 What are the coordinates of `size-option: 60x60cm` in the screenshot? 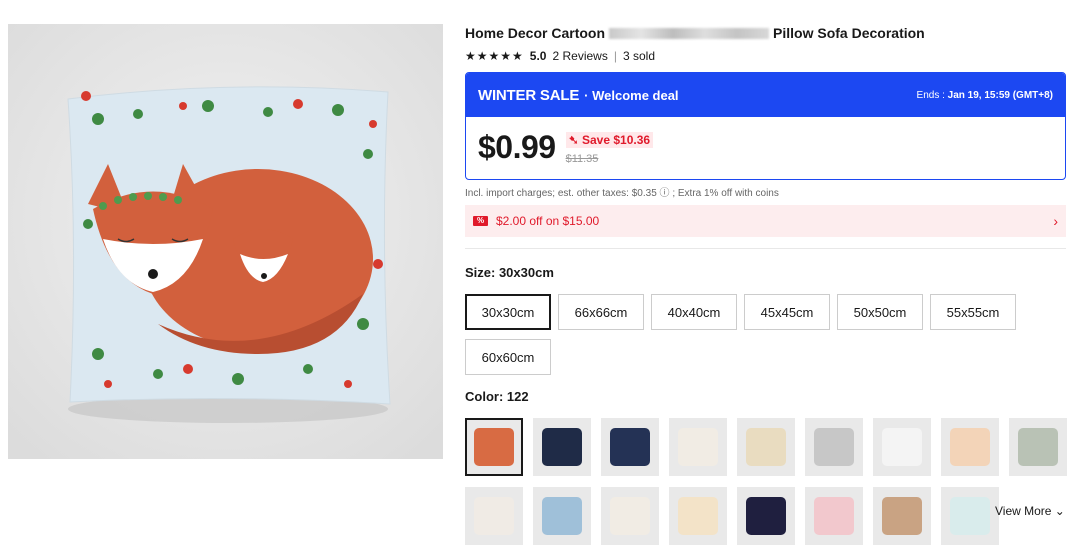 It's located at (508, 357).